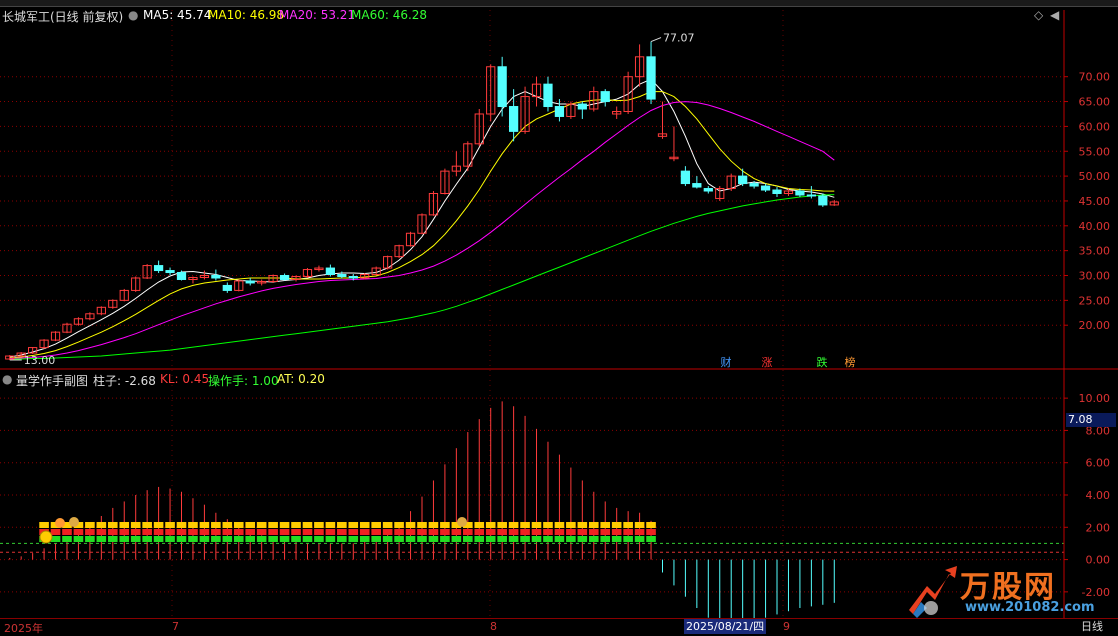  I want to click on x-tick-year: 2025年, so click(23, 628).